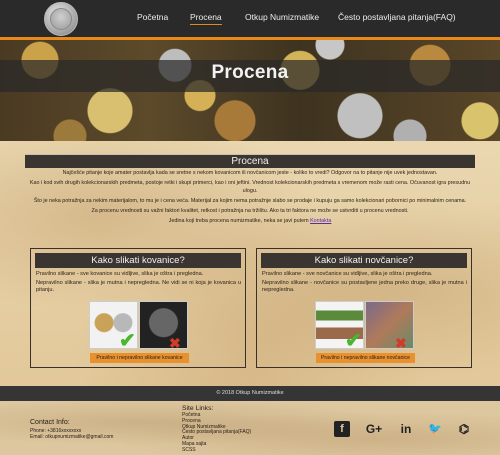 The width and height of the screenshot is (500, 455). Describe the element at coordinates (397, 17) in the screenshot. I see `nav-item-faq: Često postavljana pitanja(FAQ)` at that location.